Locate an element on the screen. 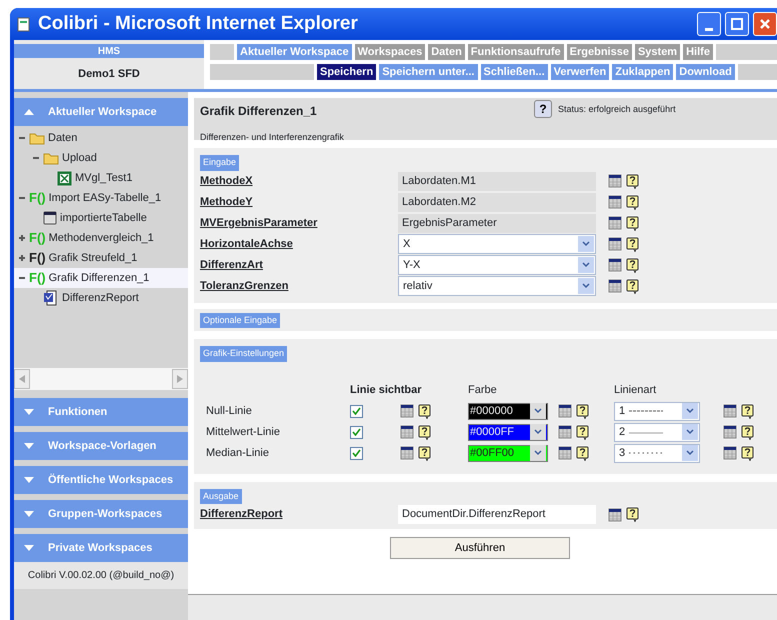 The image size is (777, 620). description-text: Differenzen- und Interferenzengrafik is located at coordinates (272, 137).